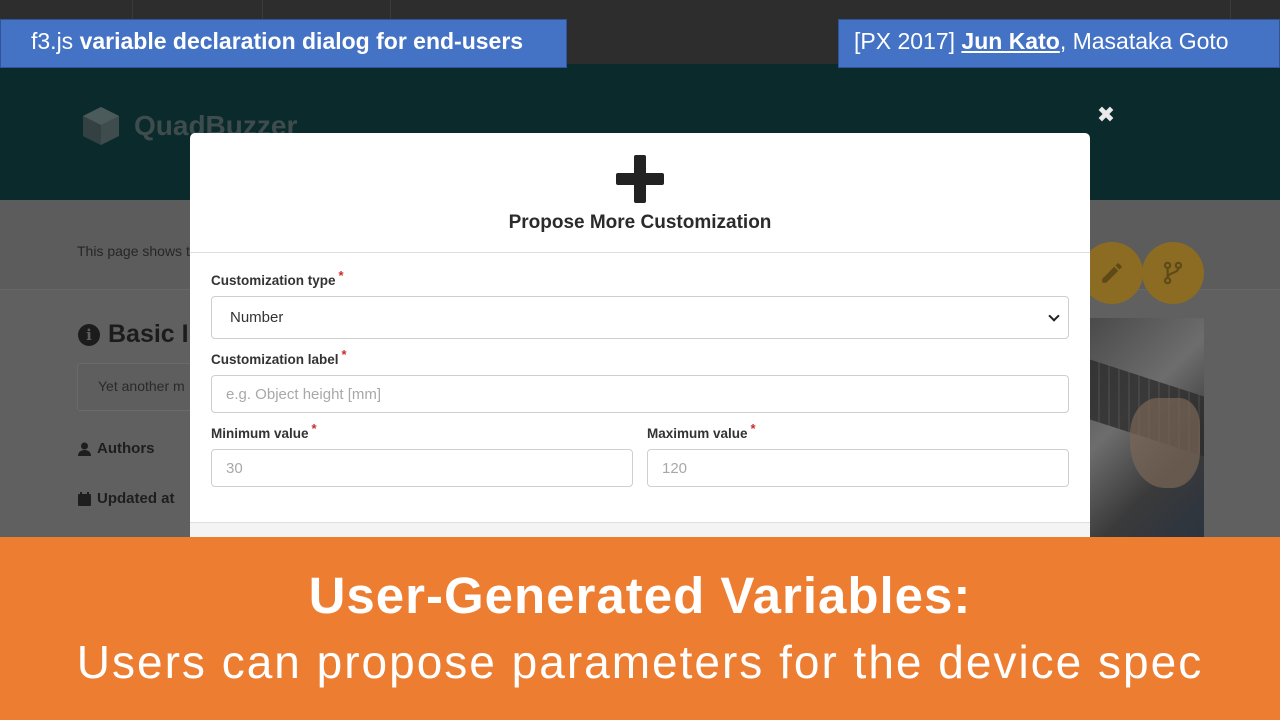 This screenshot has width=1280, height=720. I want to click on citation-author-link: Jun Kato, so click(1010, 41).